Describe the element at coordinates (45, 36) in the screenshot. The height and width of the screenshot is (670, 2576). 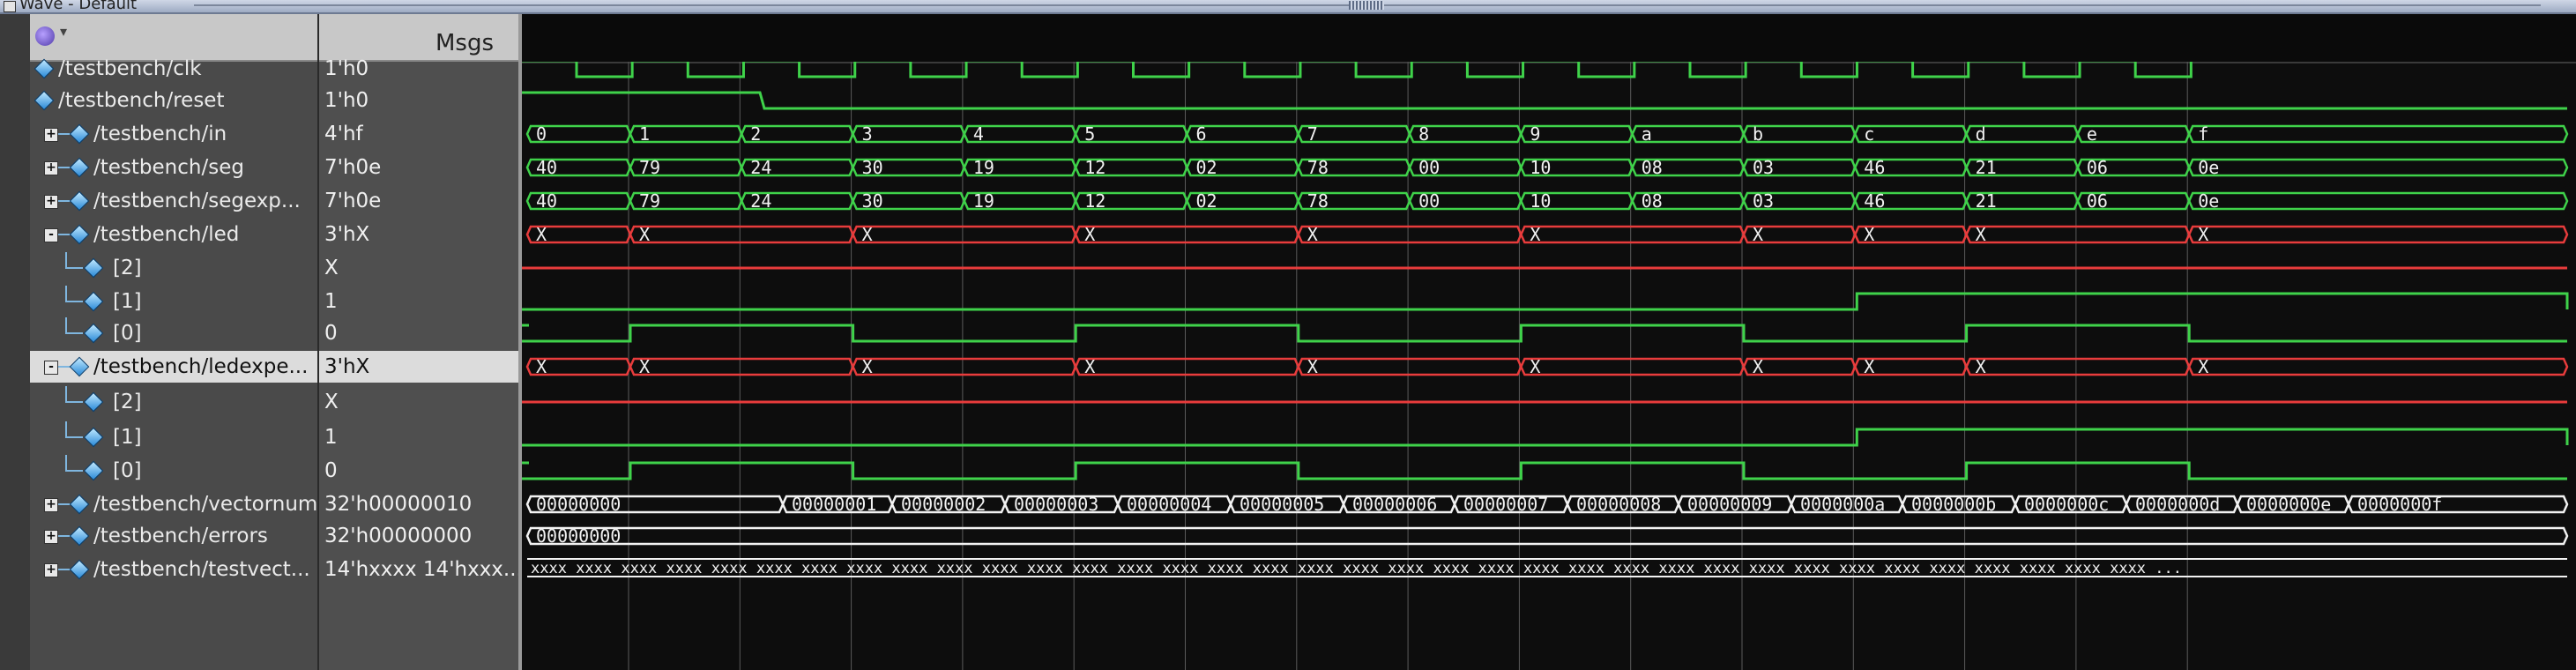
I see `wave-tool-icon` at that location.